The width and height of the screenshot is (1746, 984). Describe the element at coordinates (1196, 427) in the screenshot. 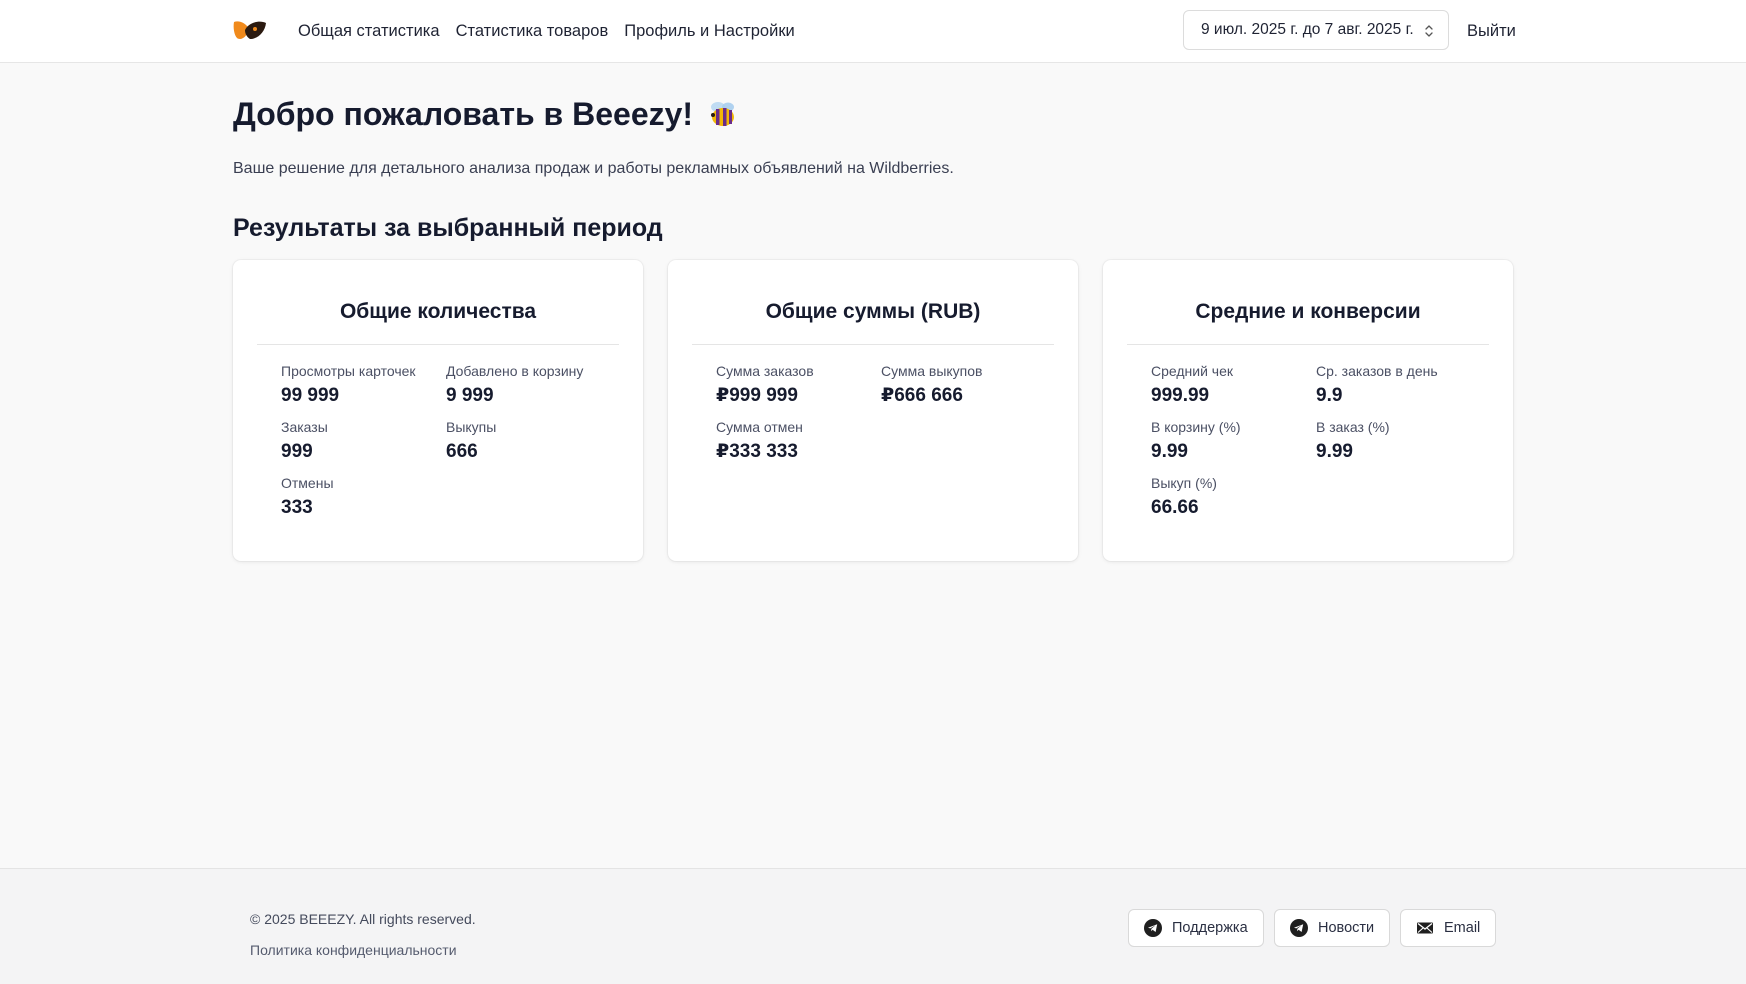

I see `metric-label: В корзину (%)` at that location.